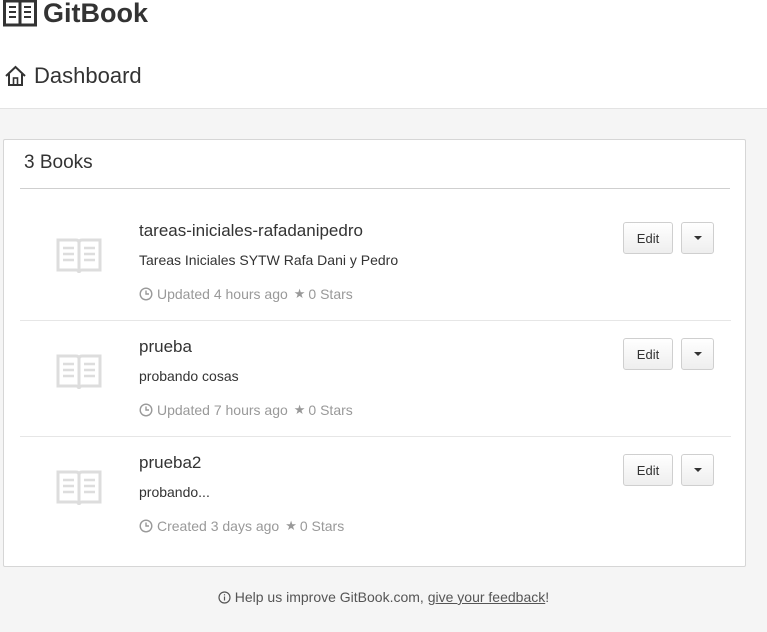 Image resolution: width=767 pixels, height=632 pixels. What do you see at coordinates (222, 410) in the screenshot?
I see `book-updated-time: Updated 7 hours ago` at bounding box center [222, 410].